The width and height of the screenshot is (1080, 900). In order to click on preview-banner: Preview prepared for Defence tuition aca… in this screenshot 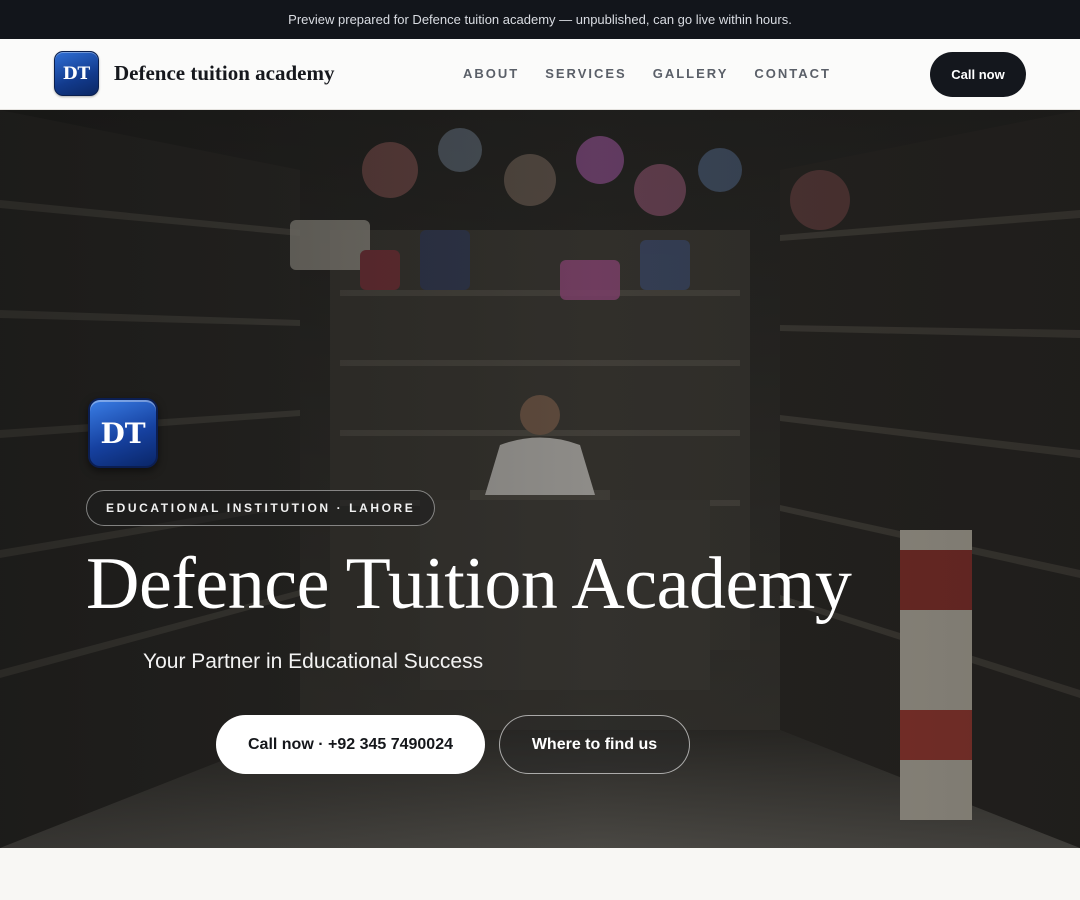, I will do `click(540, 19)`.